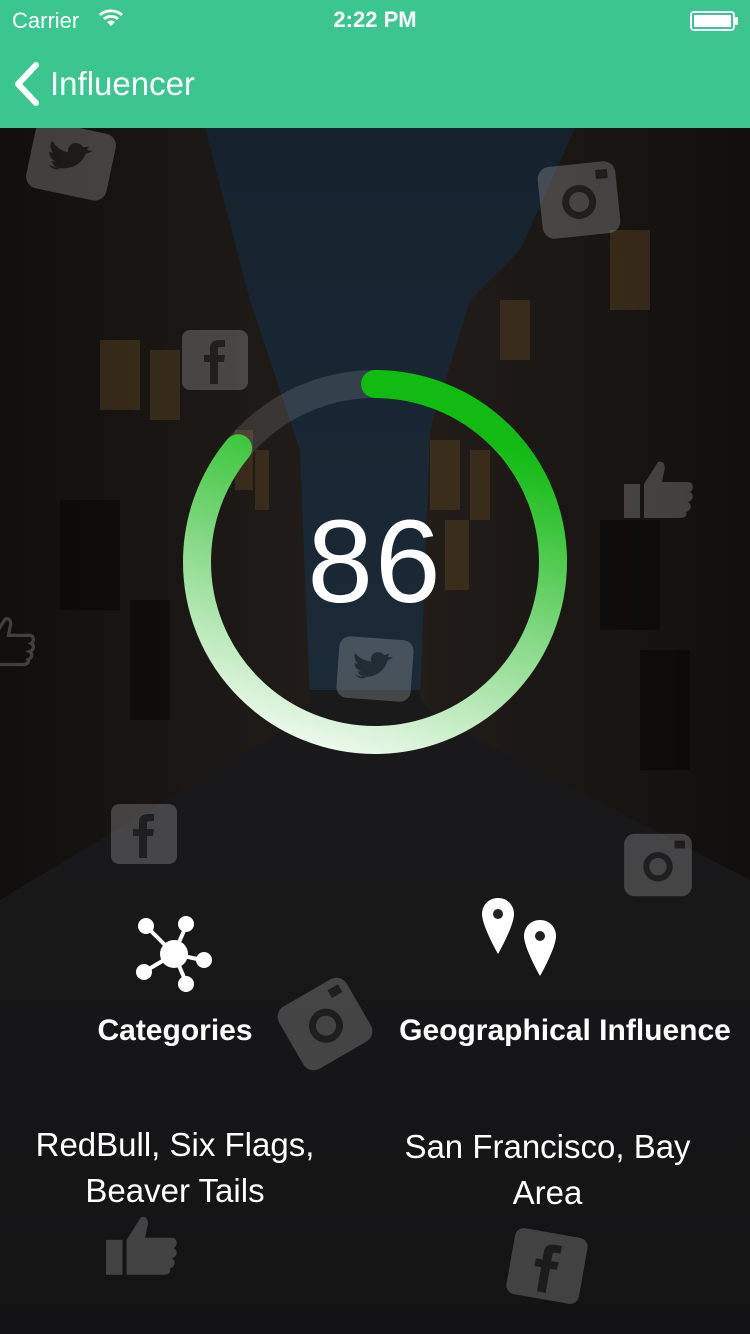 The image size is (750, 1334). I want to click on navigation-bar: Influencer, so click(375, 84).